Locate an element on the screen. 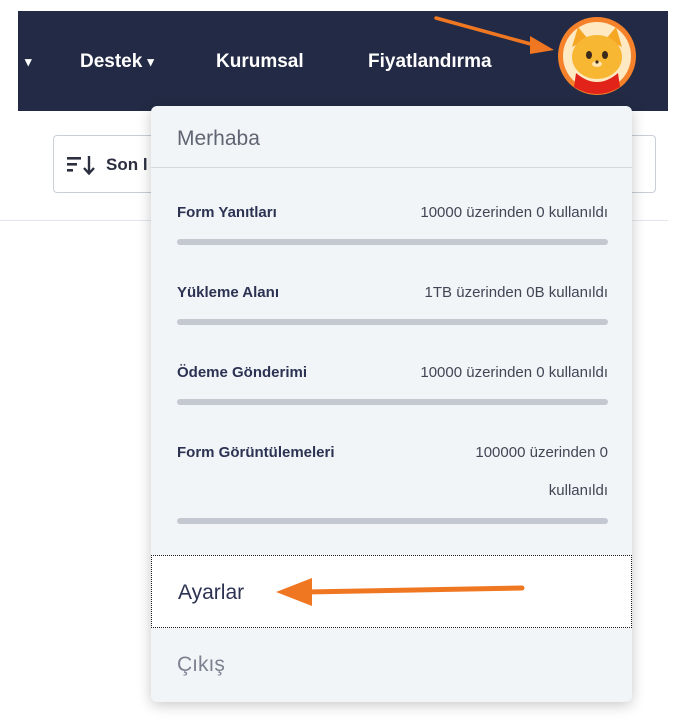 This screenshot has width=685, height=723. sort-button-label: Son l is located at coordinates (127, 164).